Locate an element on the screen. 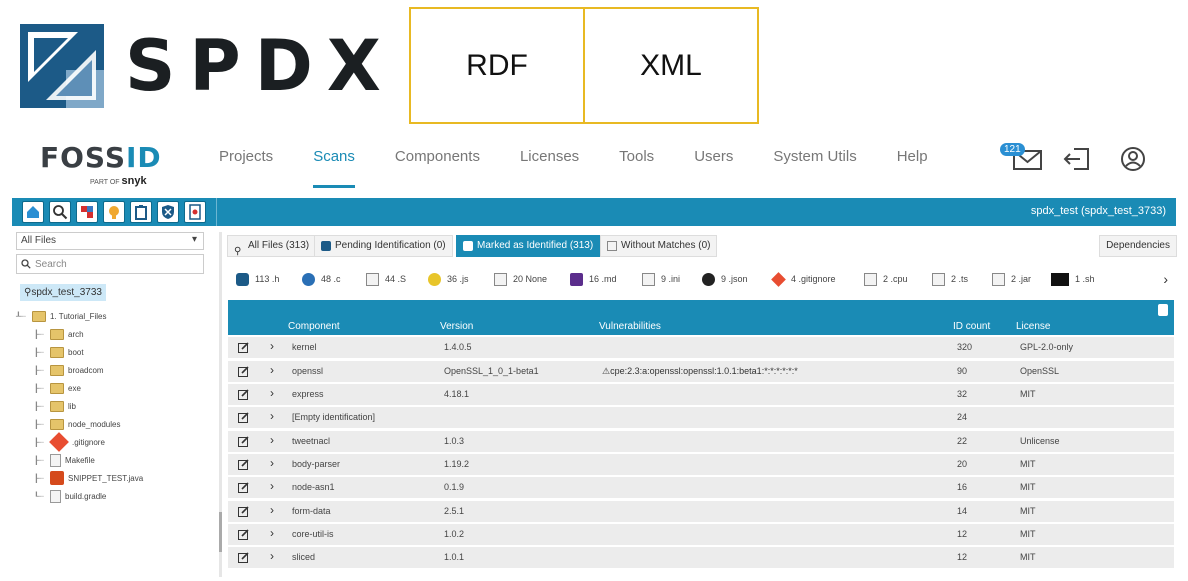  tree-item-lib: ┠┈ lib is located at coordinates (117, 406).